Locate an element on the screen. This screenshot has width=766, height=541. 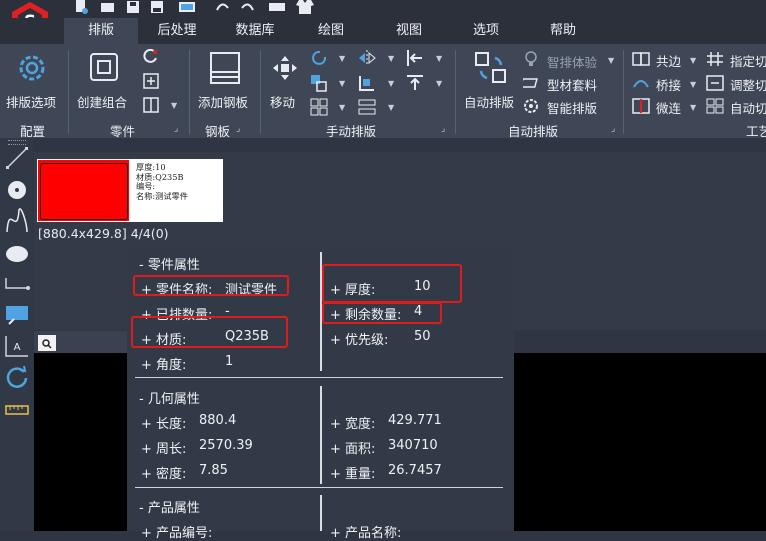
print-icon is located at coordinates (277, 7).